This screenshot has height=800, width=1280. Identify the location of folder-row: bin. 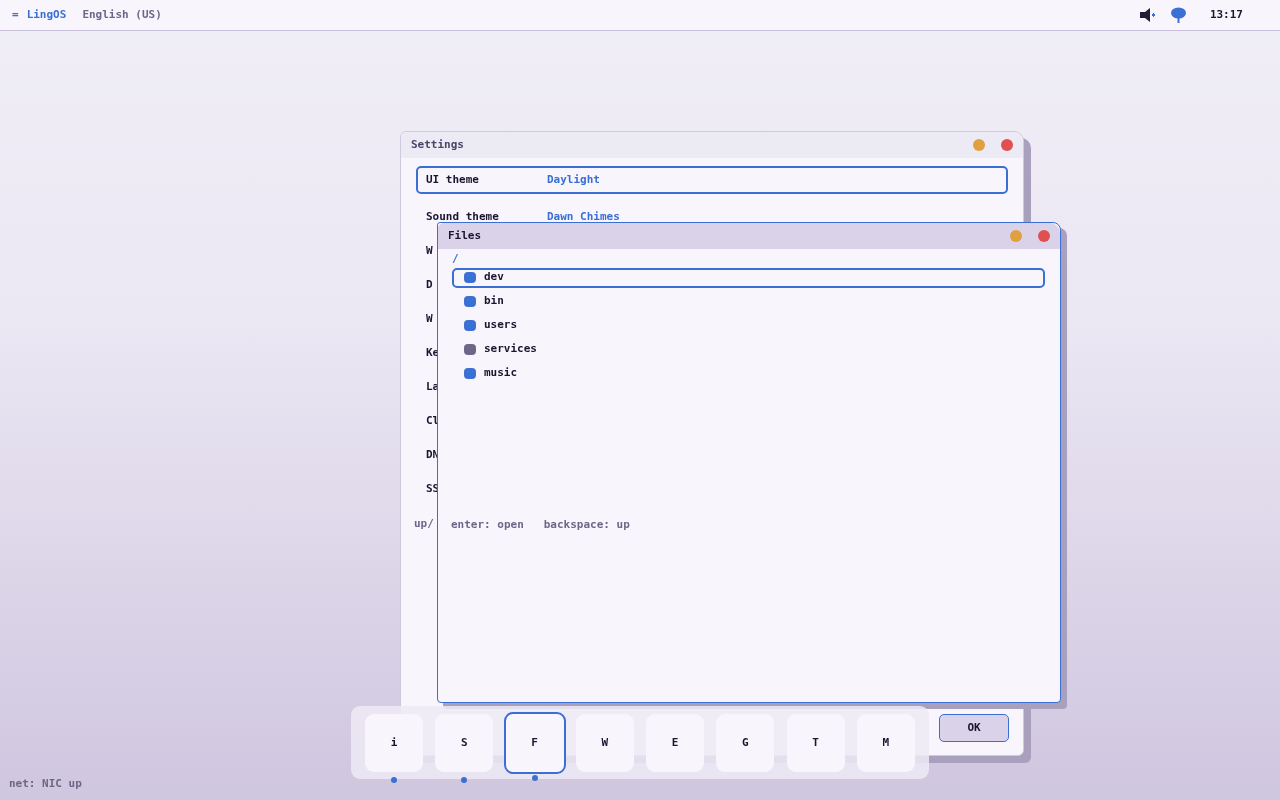
(748, 301).